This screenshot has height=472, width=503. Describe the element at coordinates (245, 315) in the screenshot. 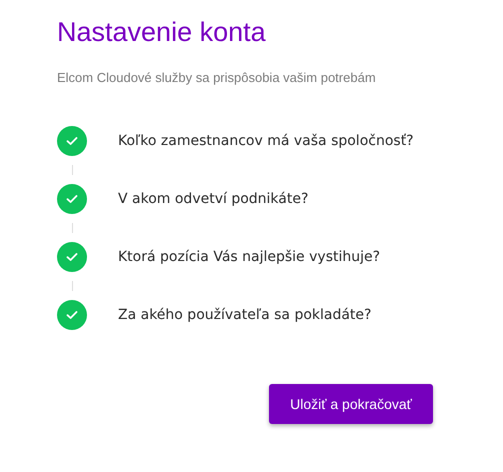

I see `step-label: Za akého používateľa sa pokladáte?` at that location.